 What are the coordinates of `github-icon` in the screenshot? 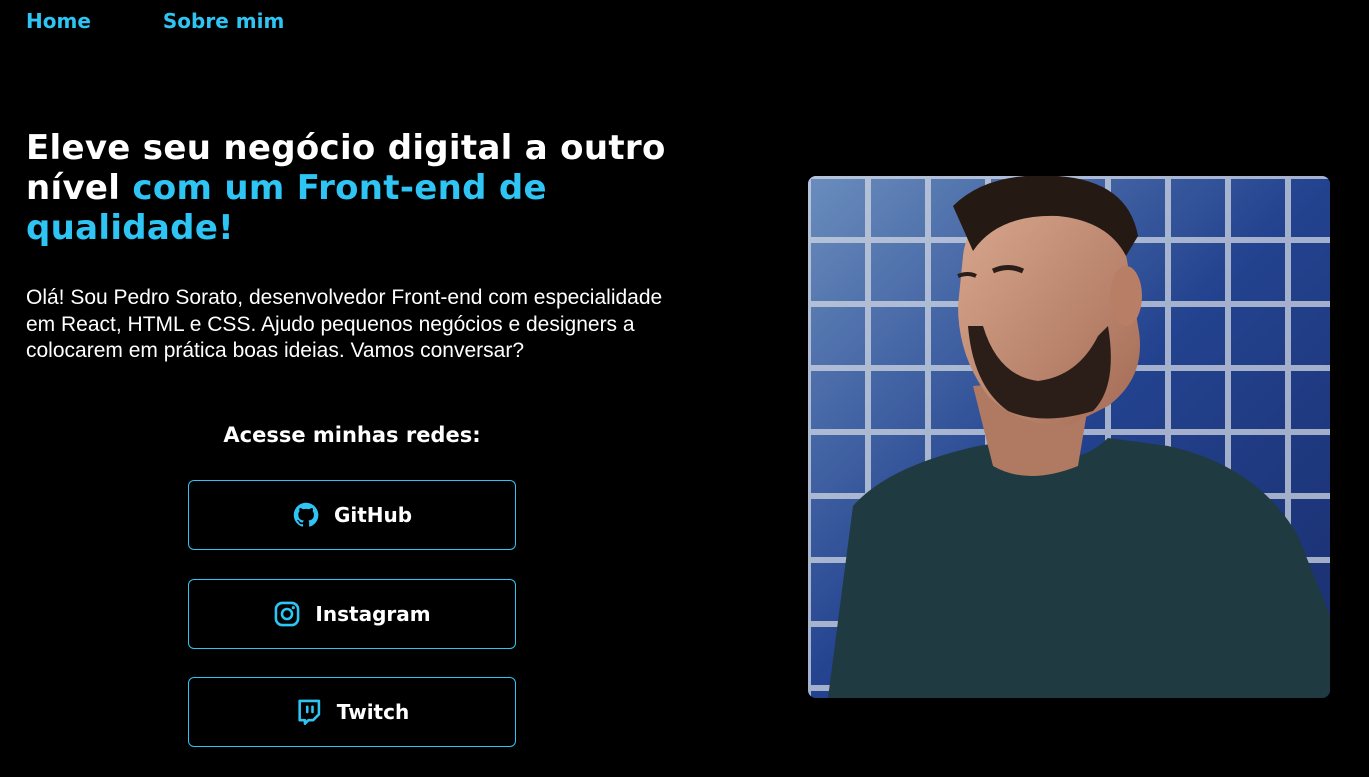 It's located at (306, 515).